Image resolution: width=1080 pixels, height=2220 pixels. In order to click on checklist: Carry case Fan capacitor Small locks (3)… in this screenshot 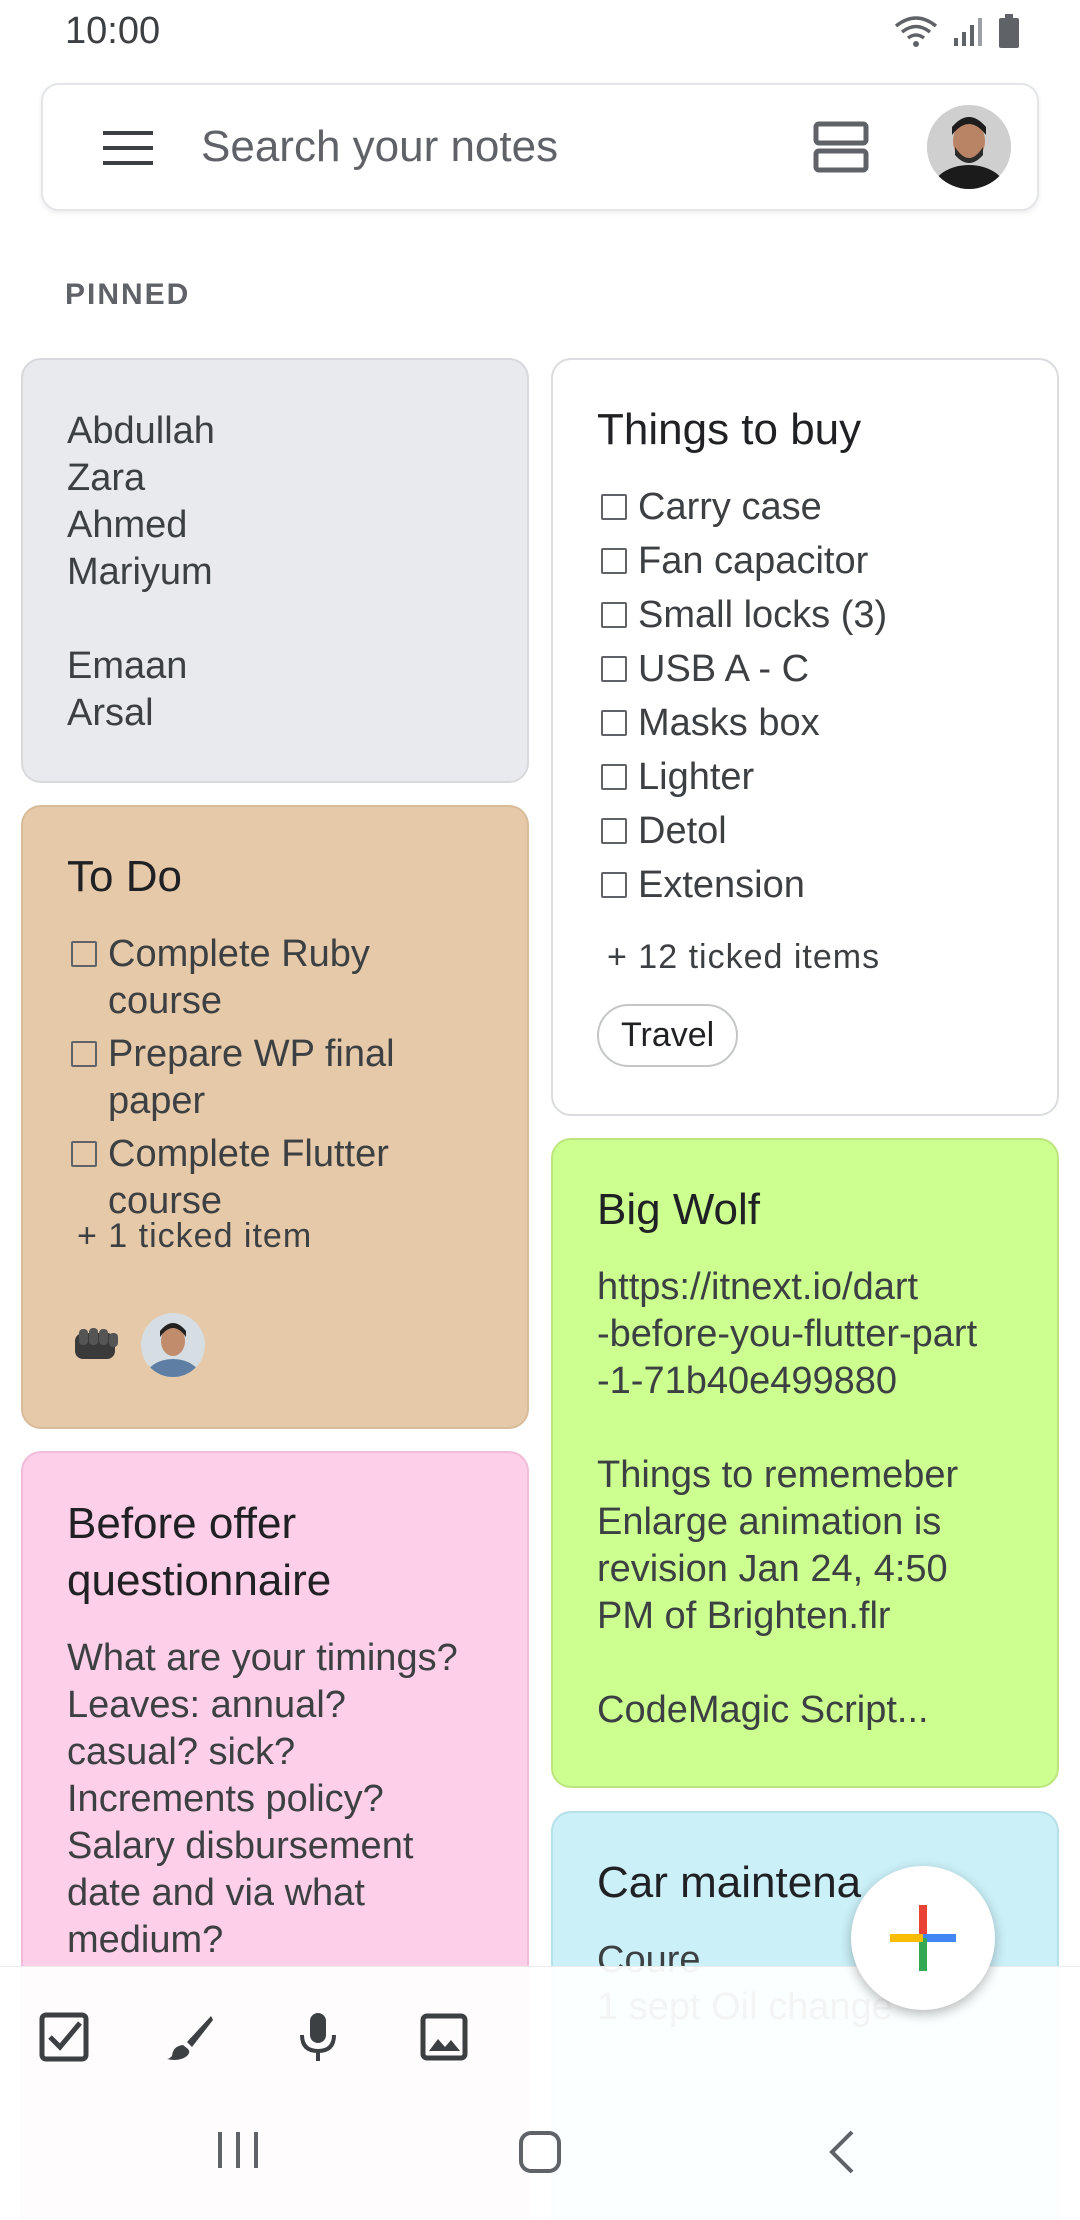, I will do `click(817, 700)`.